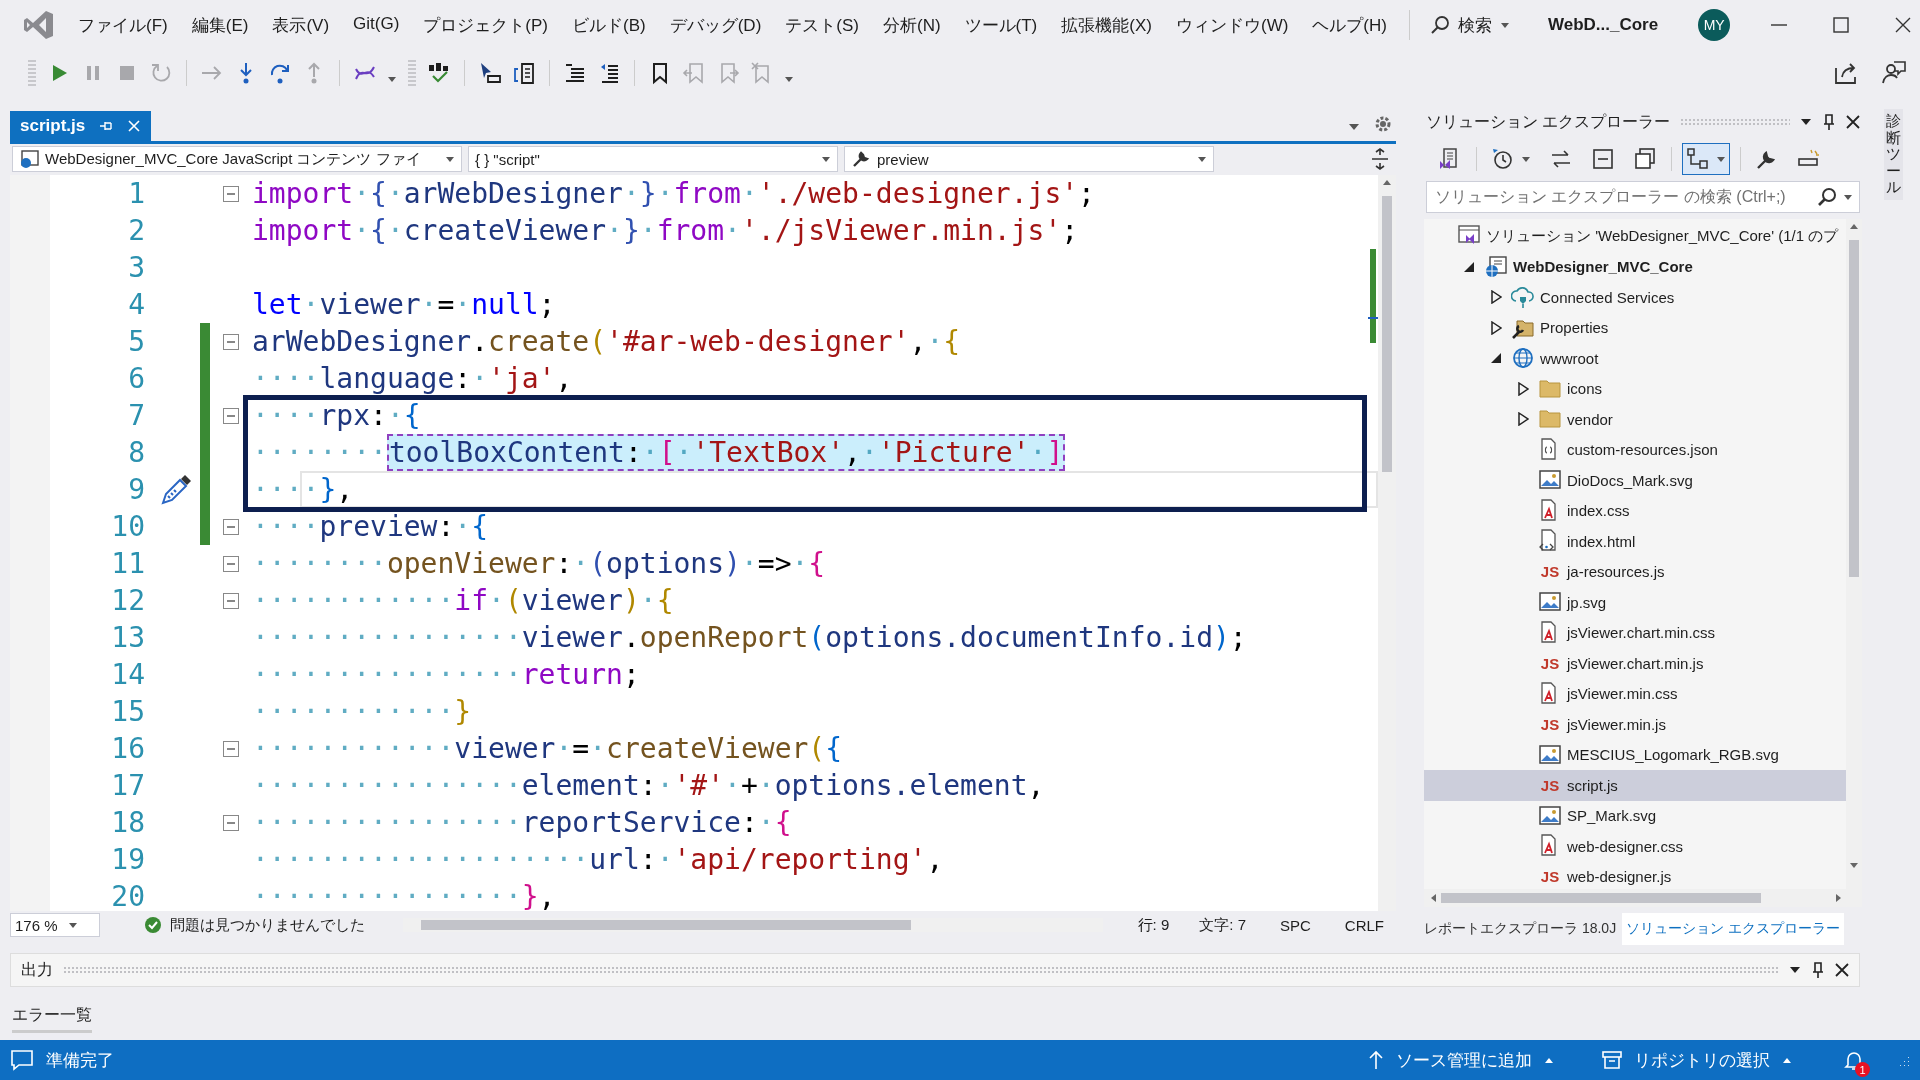 This screenshot has height=1080, width=1920. Describe the element at coordinates (220, 25) in the screenshot. I see `menu-item: 編集(E)` at that location.